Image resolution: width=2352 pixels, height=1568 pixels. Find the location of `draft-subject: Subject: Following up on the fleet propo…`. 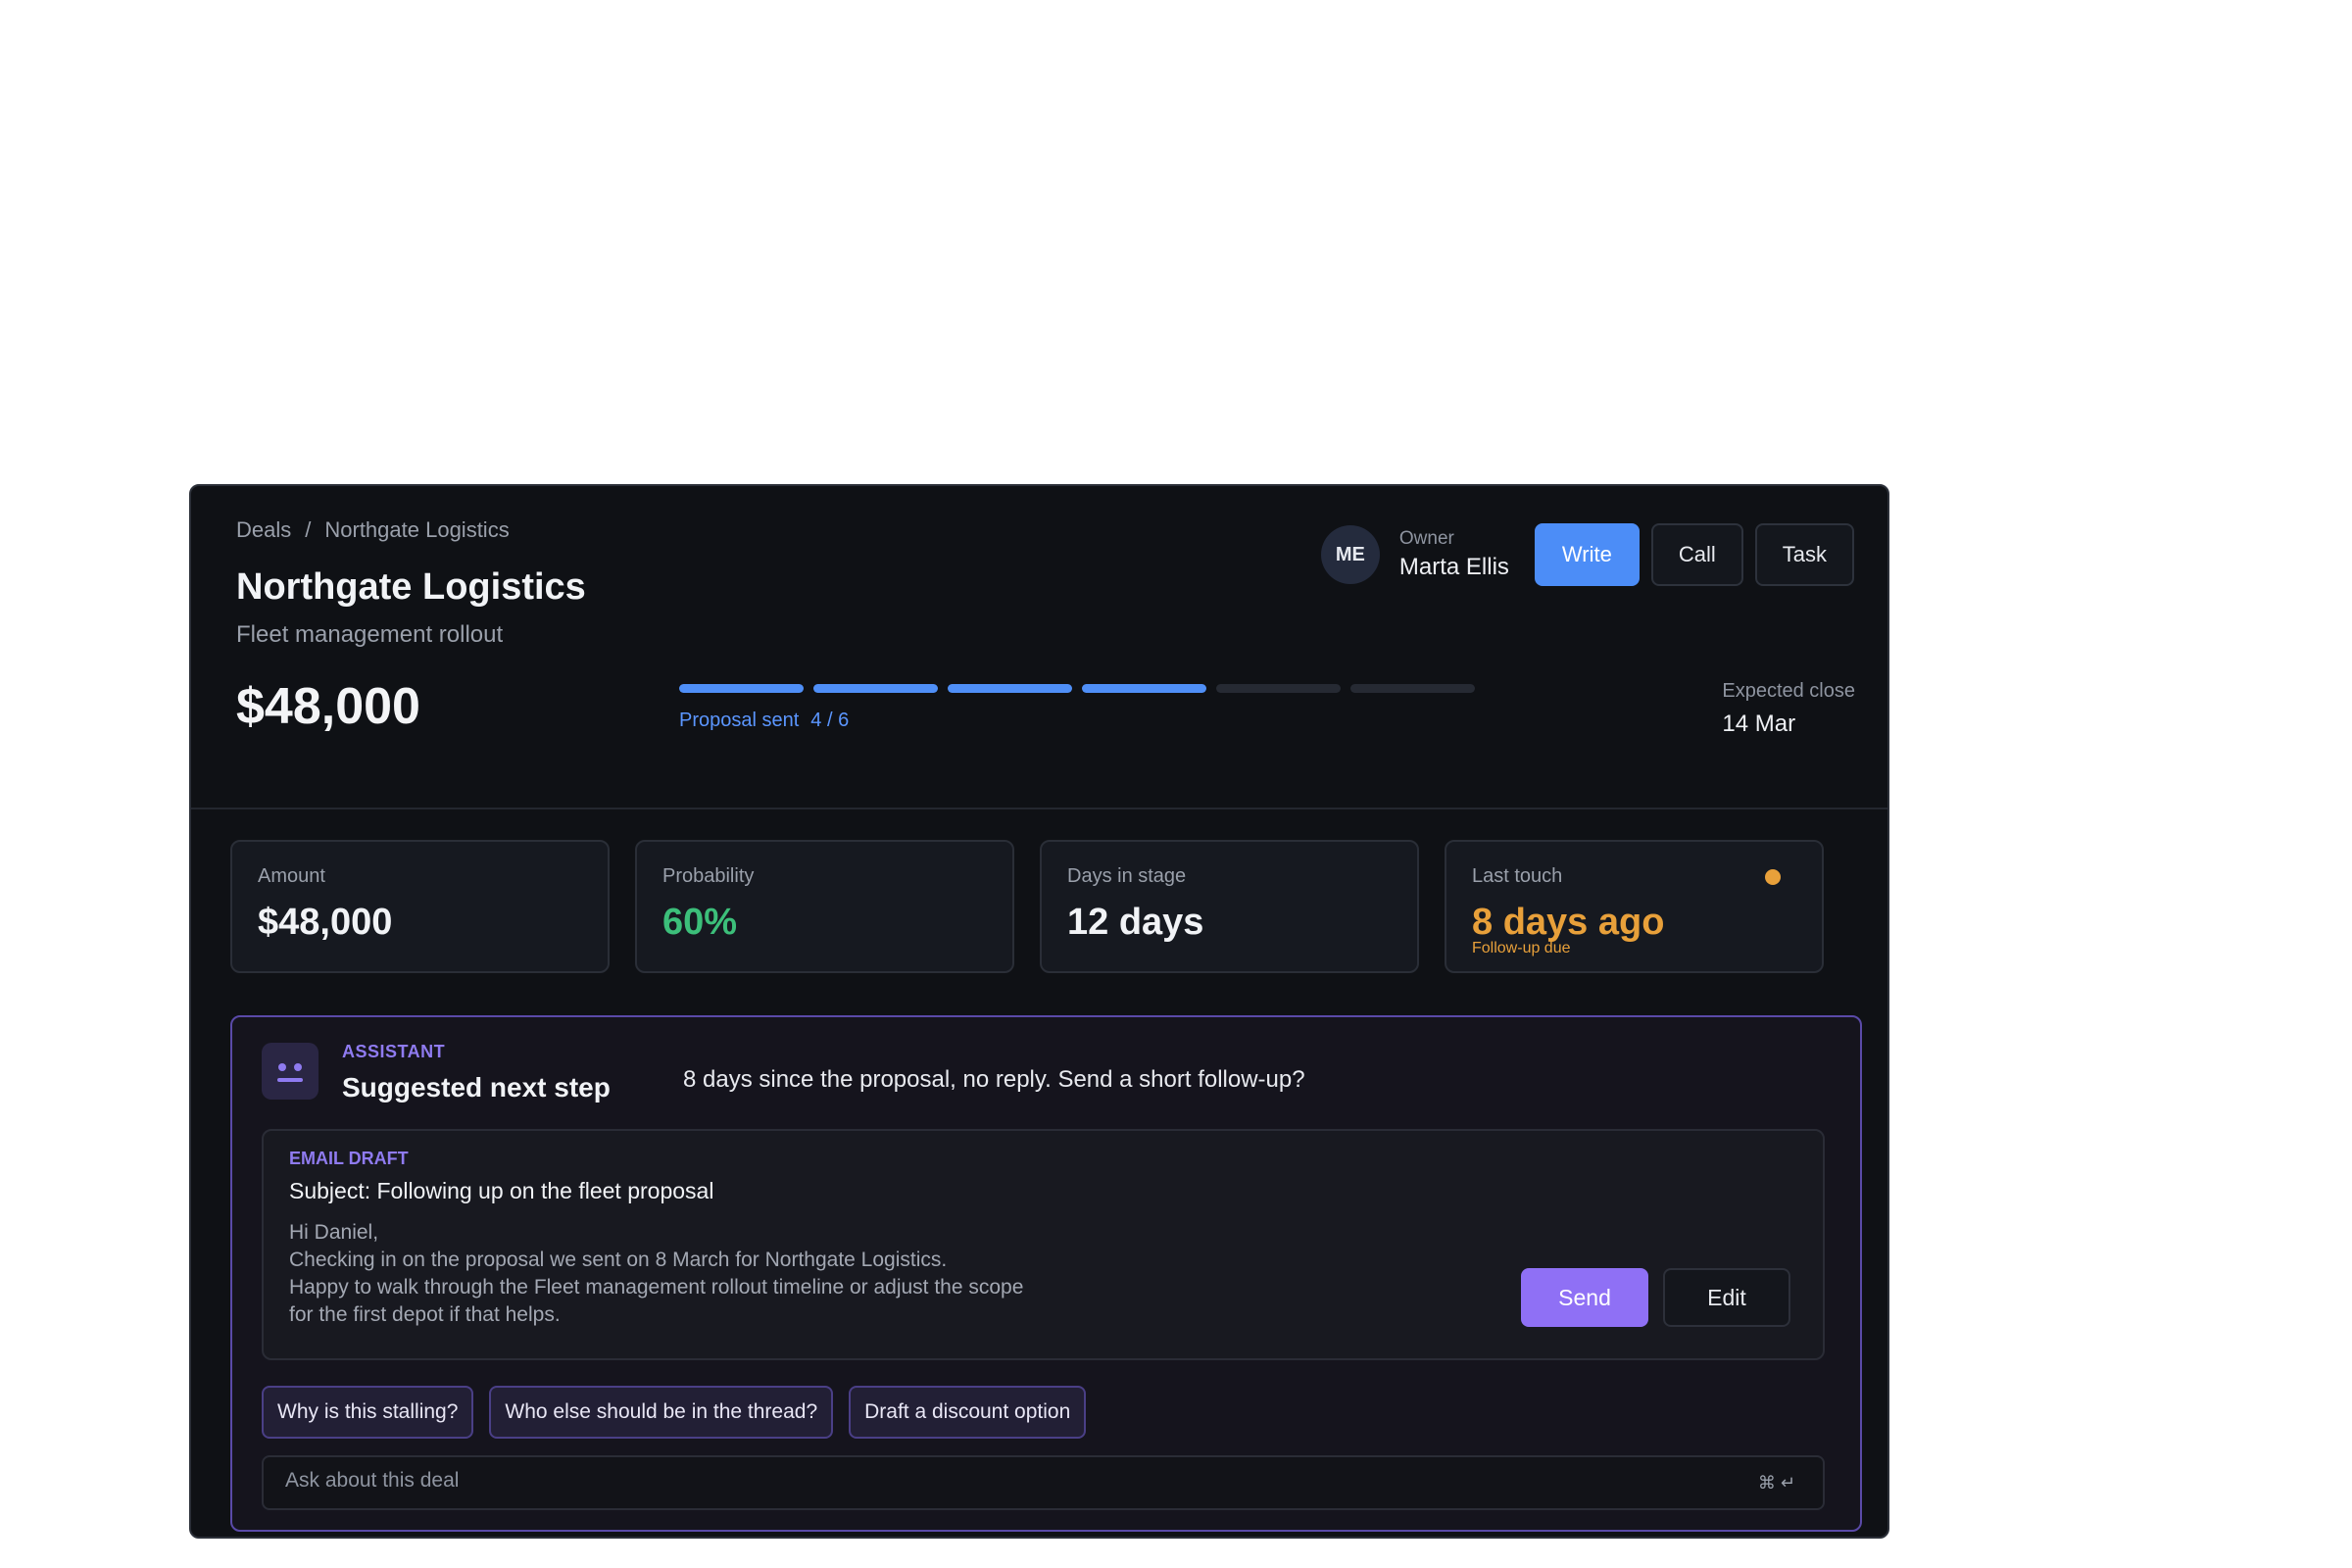

draft-subject: Subject: Following up on the fleet propo… is located at coordinates (501, 1190).